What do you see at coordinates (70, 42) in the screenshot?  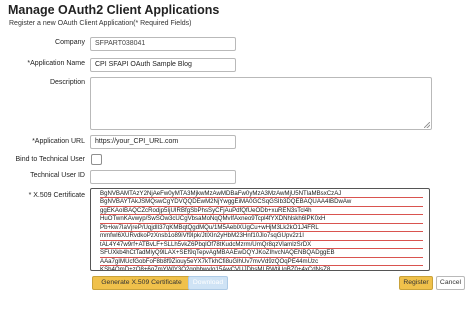 I see `company-label: Company` at bounding box center [70, 42].